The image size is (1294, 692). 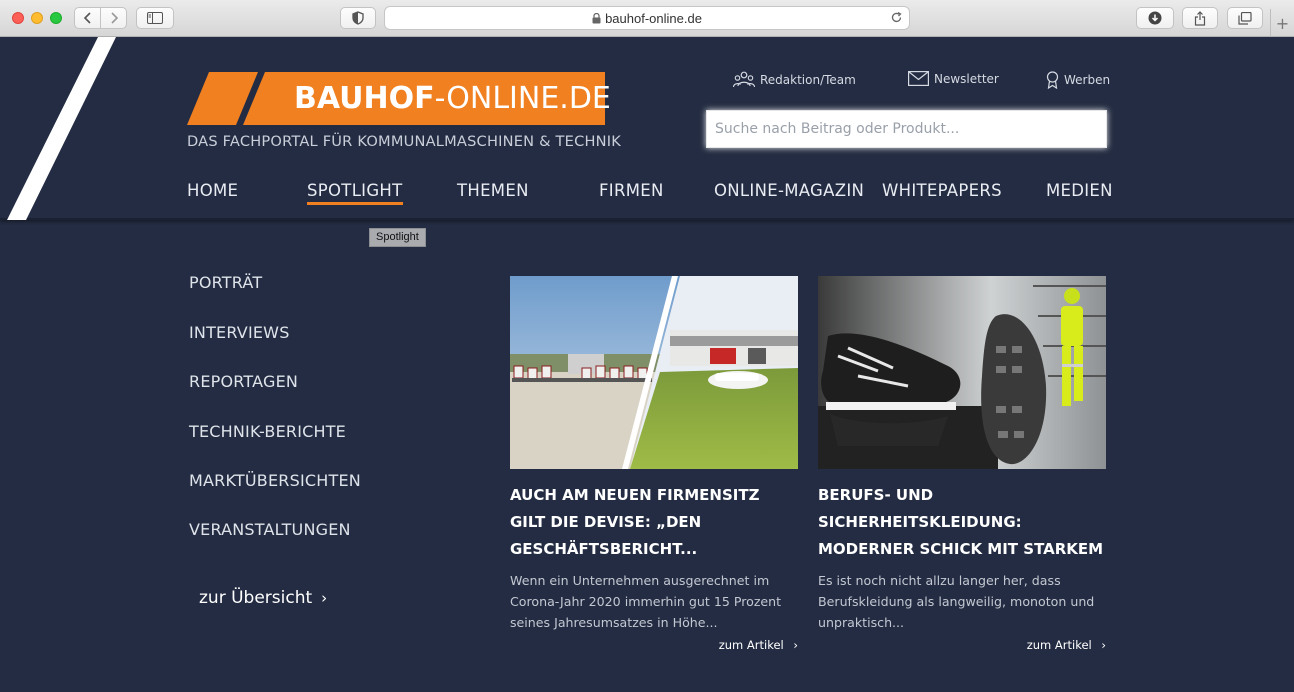 What do you see at coordinates (906, 129) in the screenshot?
I see `search-input` at bounding box center [906, 129].